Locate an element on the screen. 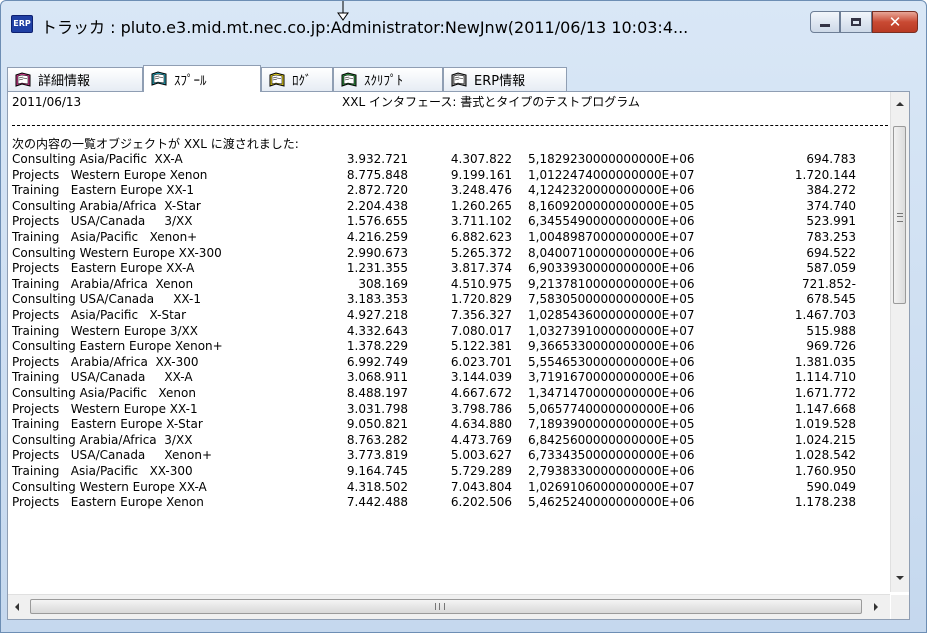 This screenshot has height=635, width=929. table-cell: 8,0400710000000000E+06 is located at coordinates (611, 252).